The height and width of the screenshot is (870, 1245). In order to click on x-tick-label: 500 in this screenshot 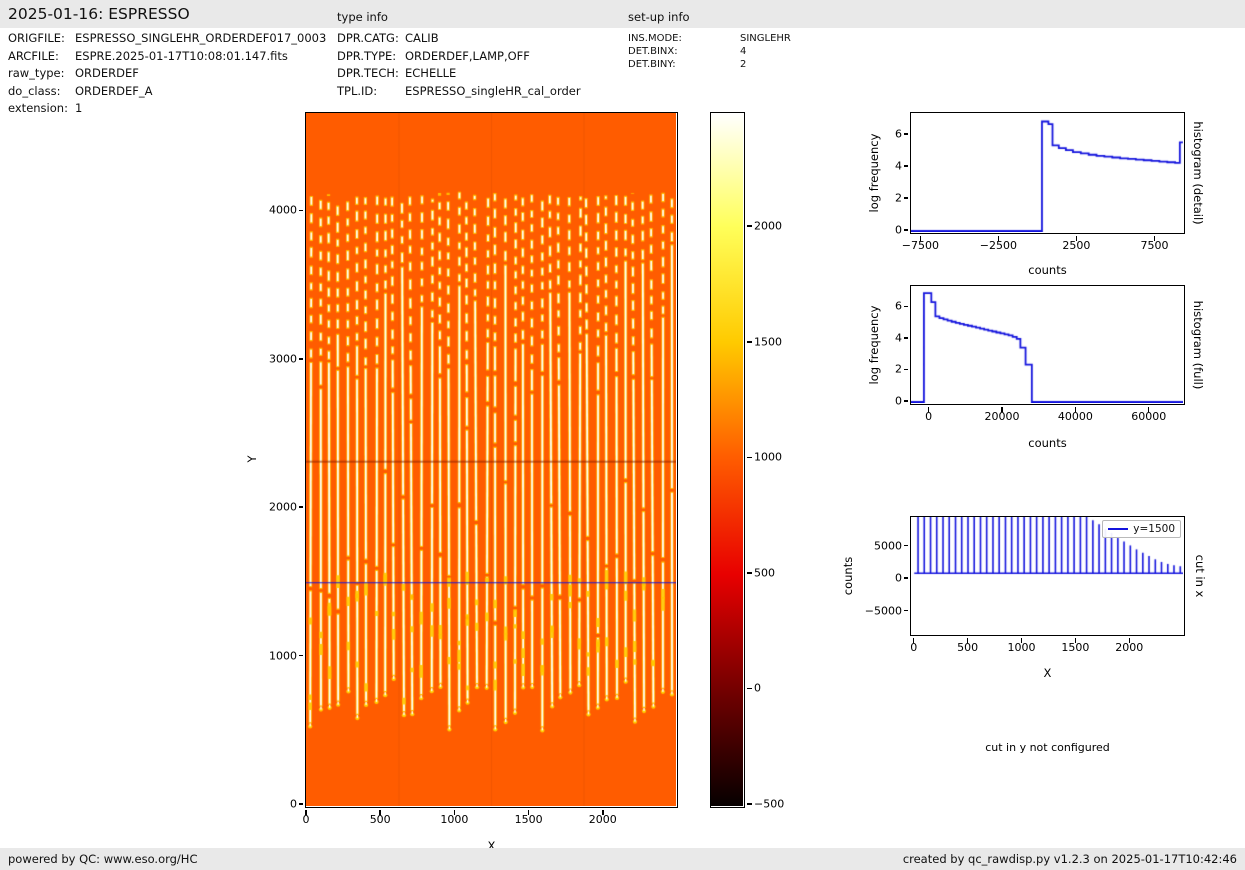, I will do `click(968, 647)`.